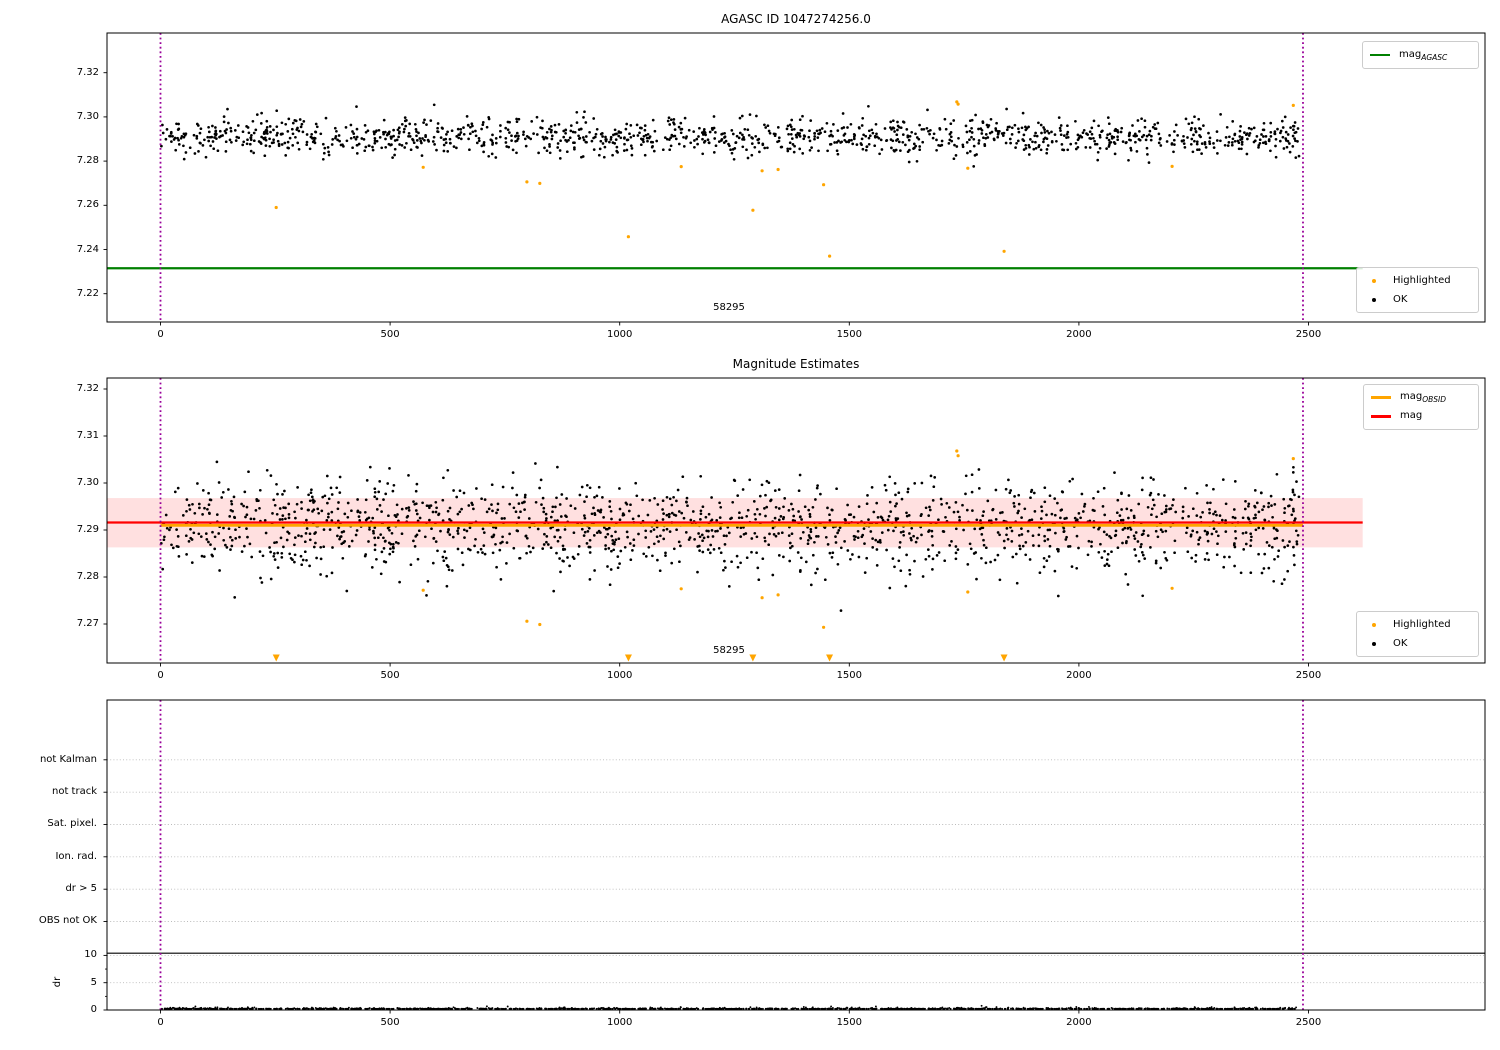  Describe the element at coordinates (87, 205) in the screenshot. I see `y-tick-label-p1: 7.26` at that location.